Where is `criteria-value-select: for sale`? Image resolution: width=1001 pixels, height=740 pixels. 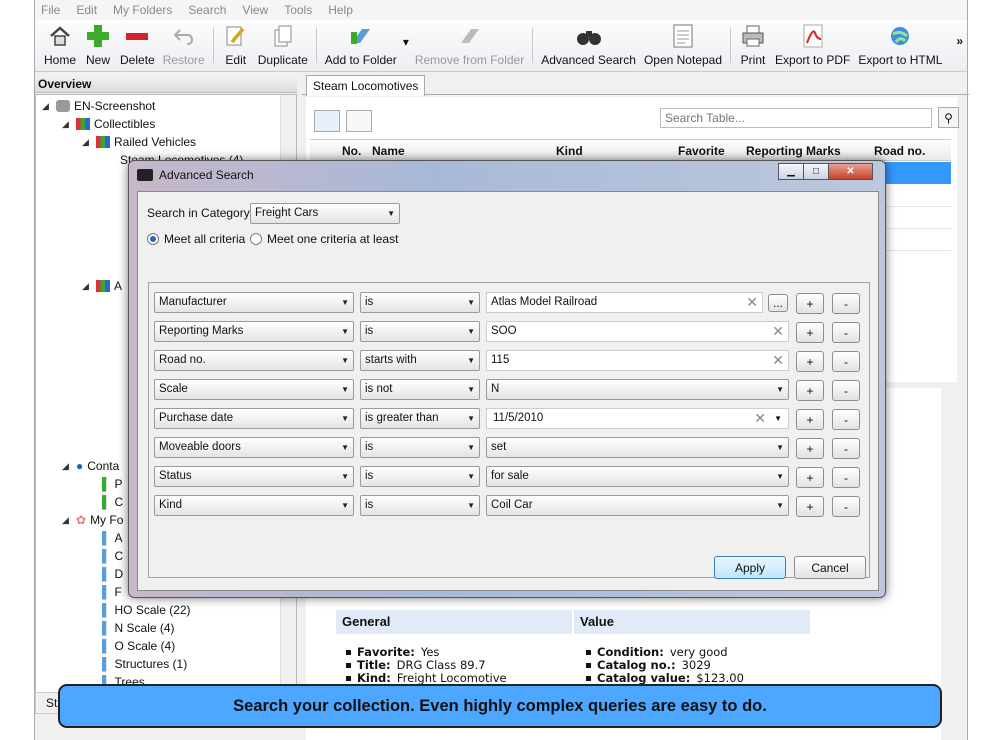 criteria-value-select: for sale is located at coordinates (637, 476).